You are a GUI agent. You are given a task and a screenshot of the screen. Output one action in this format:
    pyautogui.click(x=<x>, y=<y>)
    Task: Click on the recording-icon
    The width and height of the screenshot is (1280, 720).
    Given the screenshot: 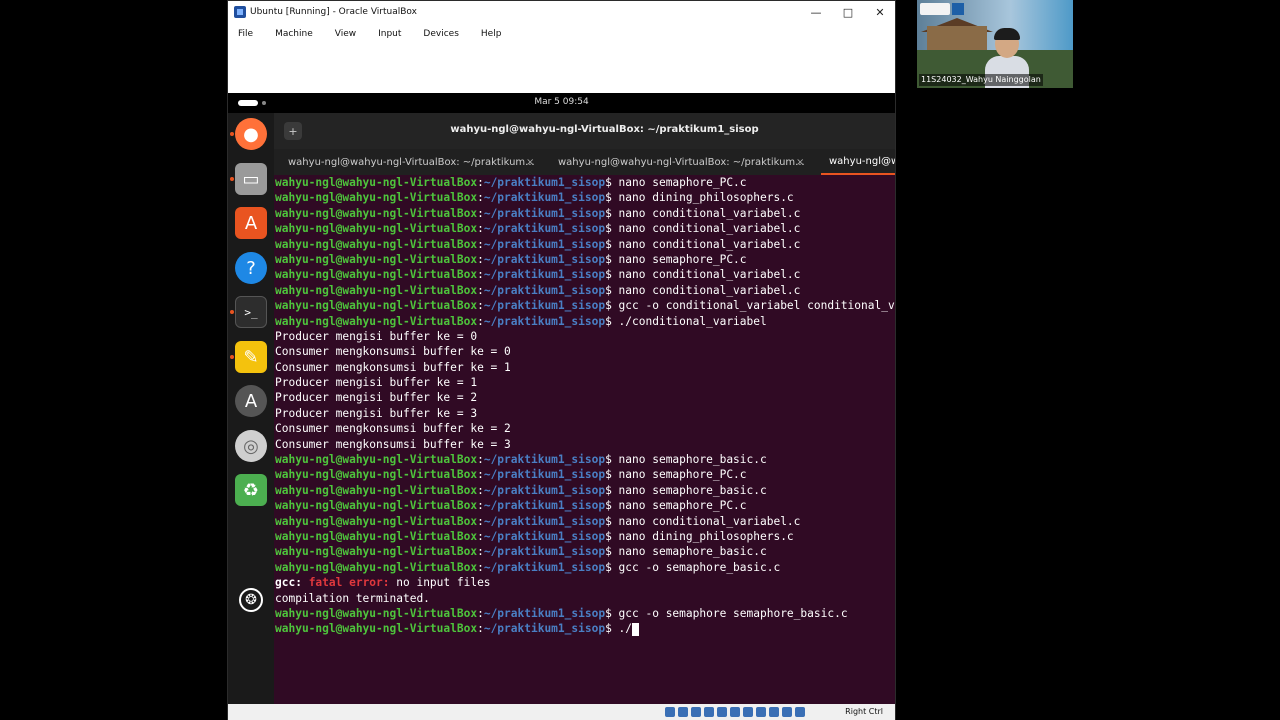 What is the action you would take?
    pyautogui.click(x=761, y=712)
    